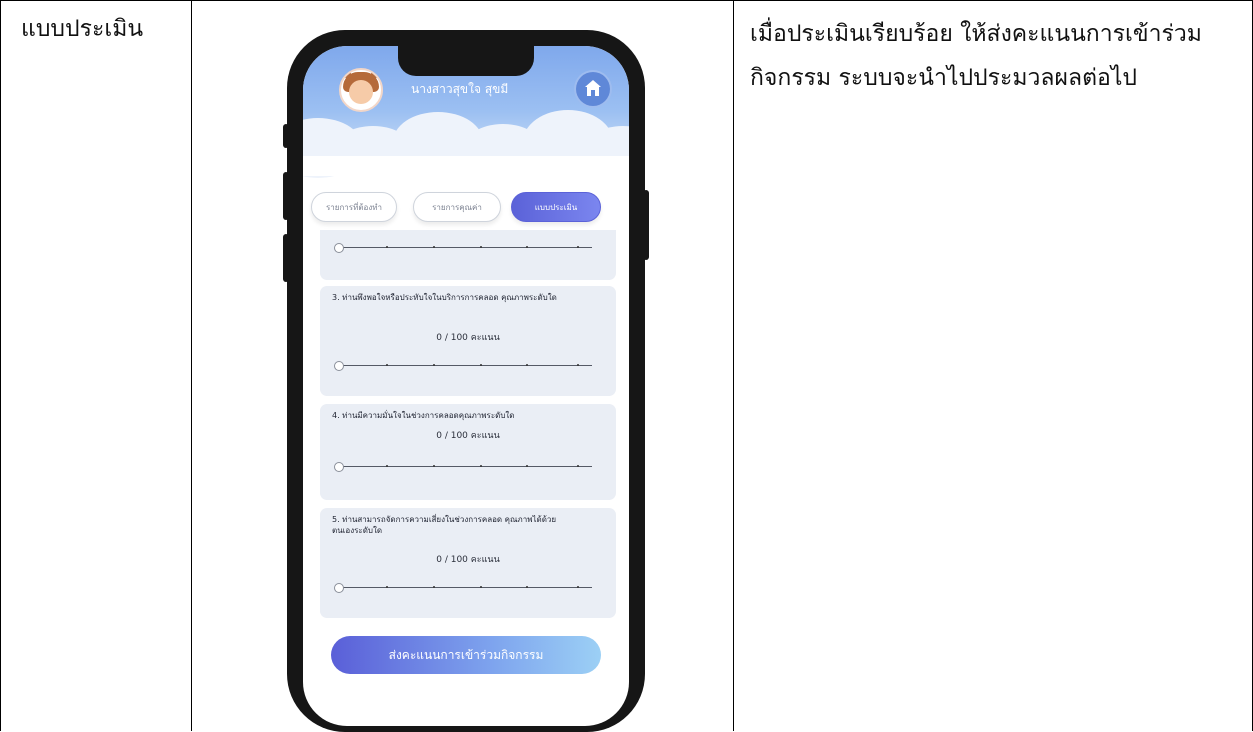 The height and width of the screenshot is (732, 1253). Describe the element at coordinates (468, 255) in the screenshot. I see `question-card-partial` at that location.